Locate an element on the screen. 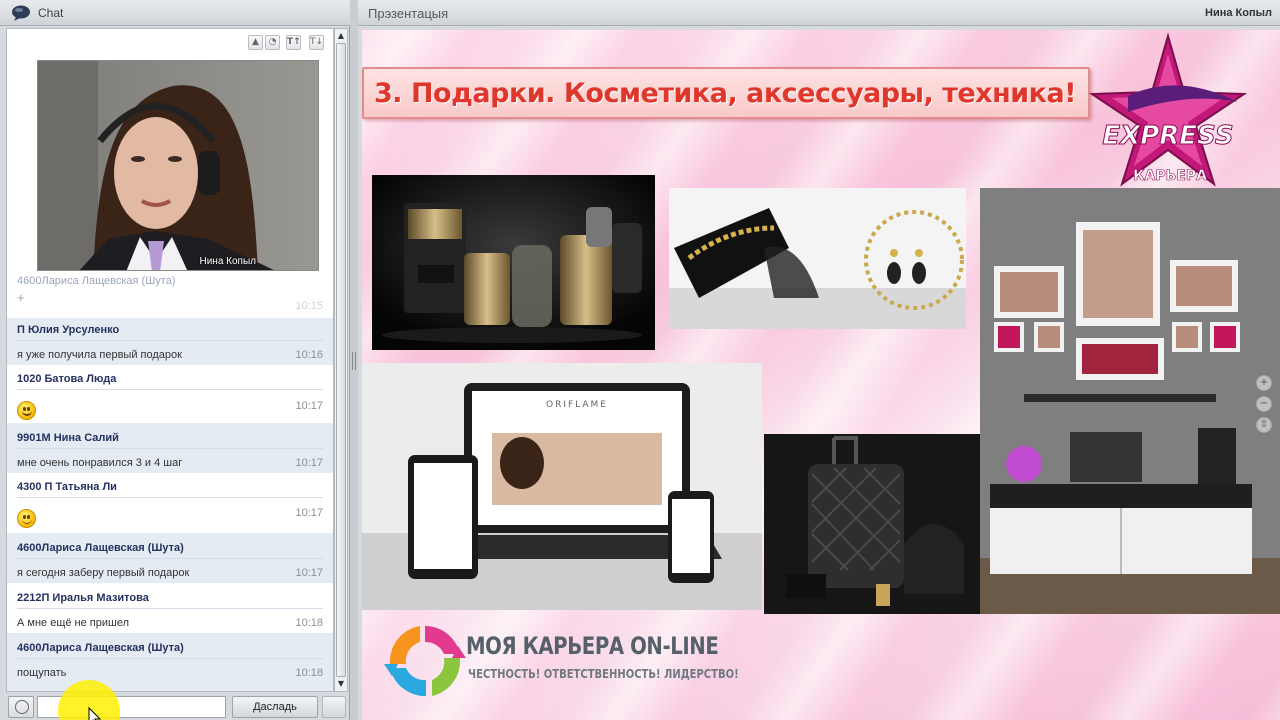  smiley-icon is located at coordinates (22, 707).